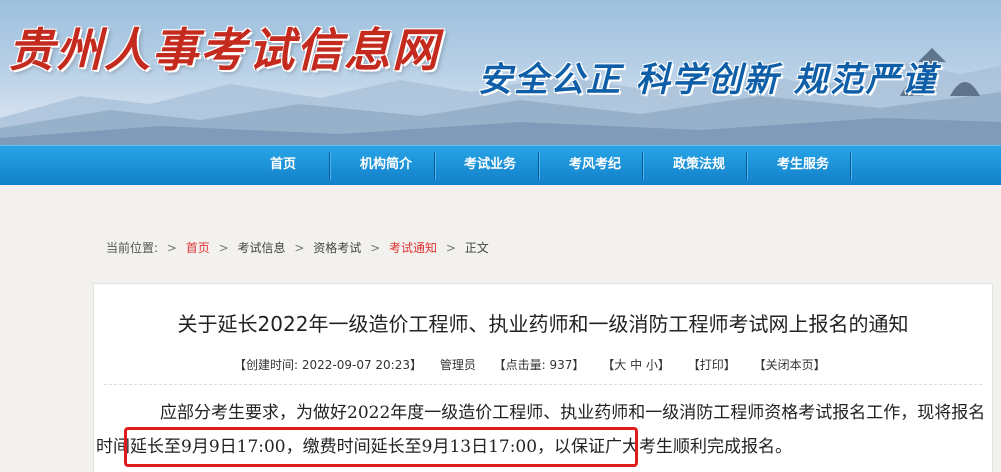  What do you see at coordinates (636, 364) in the screenshot?
I see `font-size-toggle: 【大 中 小】` at bounding box center [636, 364].